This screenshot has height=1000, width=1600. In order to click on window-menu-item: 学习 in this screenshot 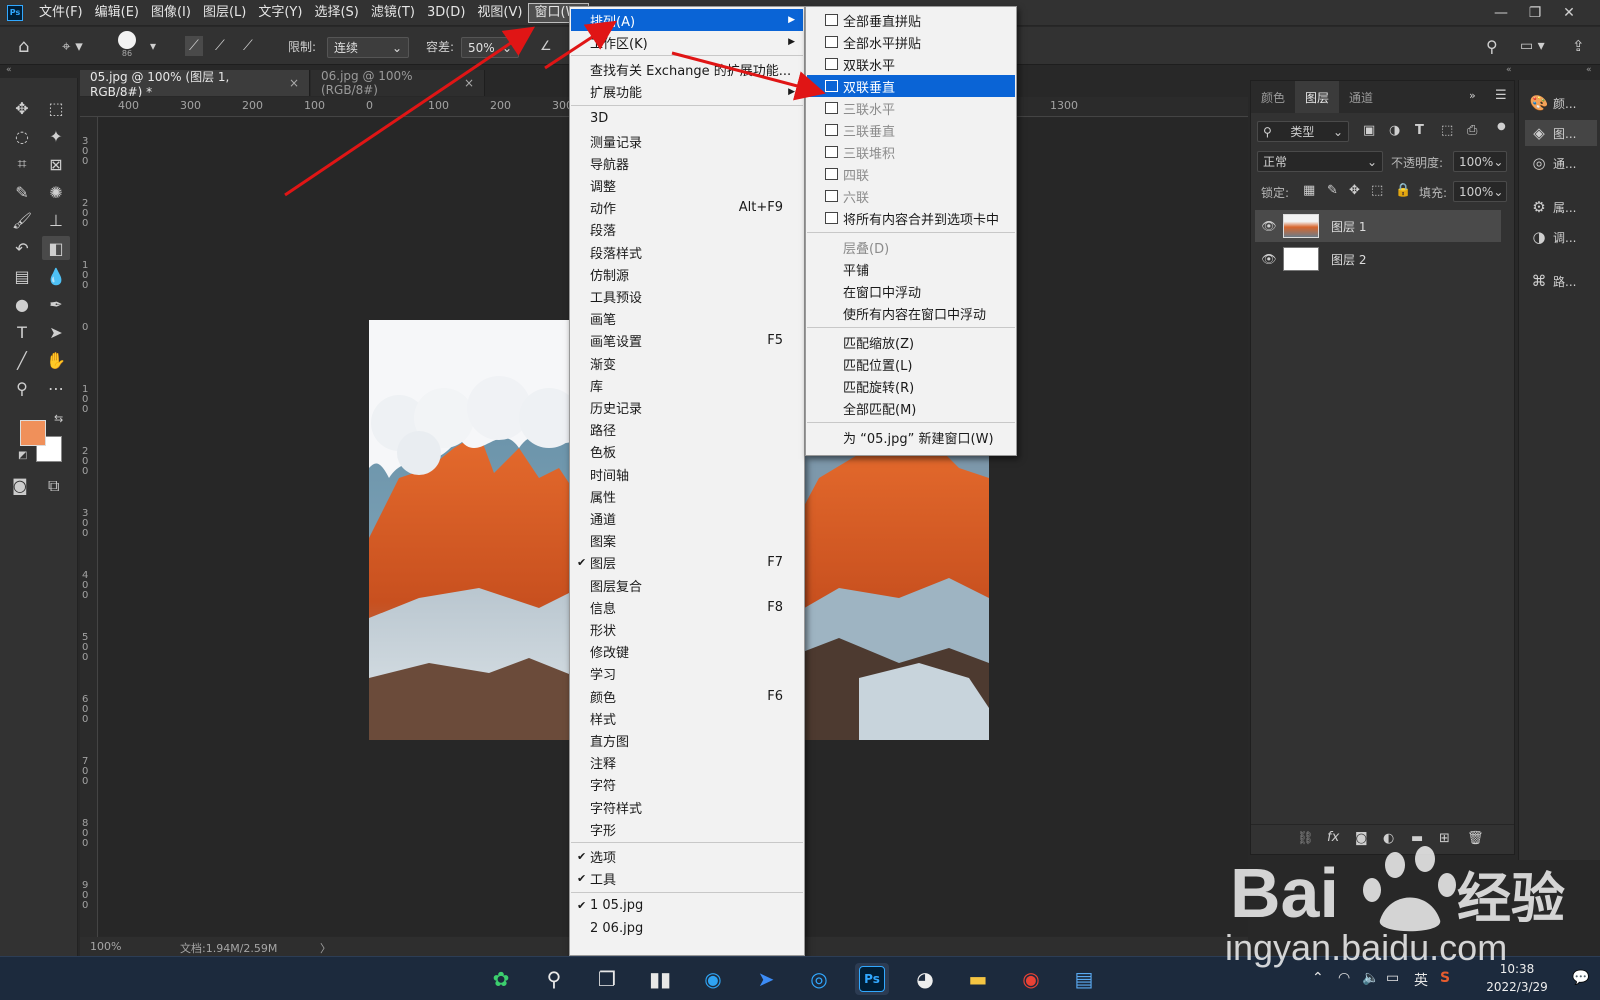, I will do `click(687, 674)`.